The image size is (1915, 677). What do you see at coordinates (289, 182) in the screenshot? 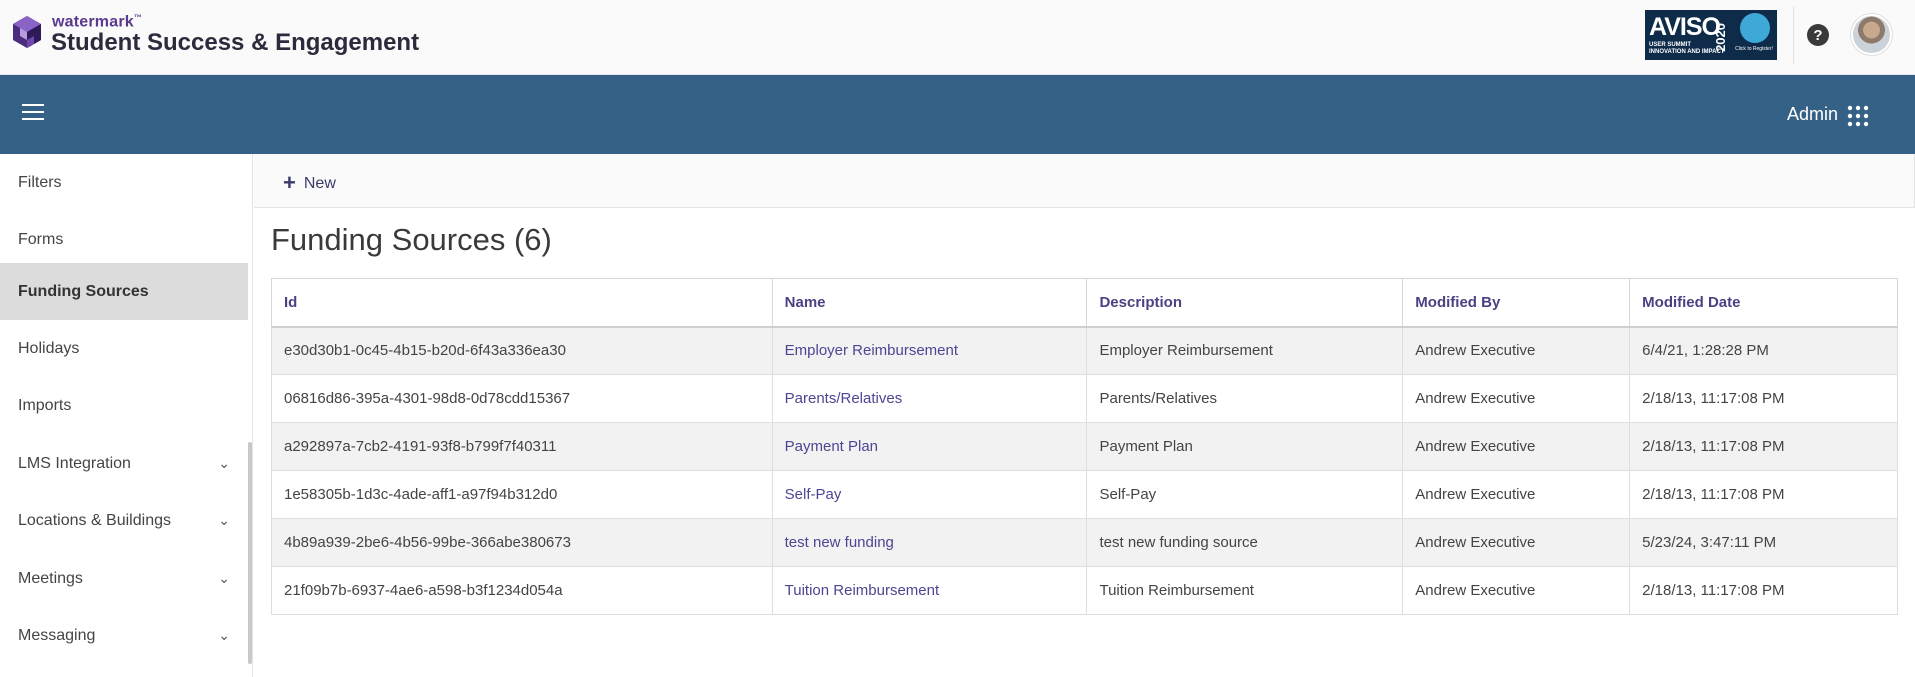
I see `plus-icon: +` at bounding box center [289, 182].